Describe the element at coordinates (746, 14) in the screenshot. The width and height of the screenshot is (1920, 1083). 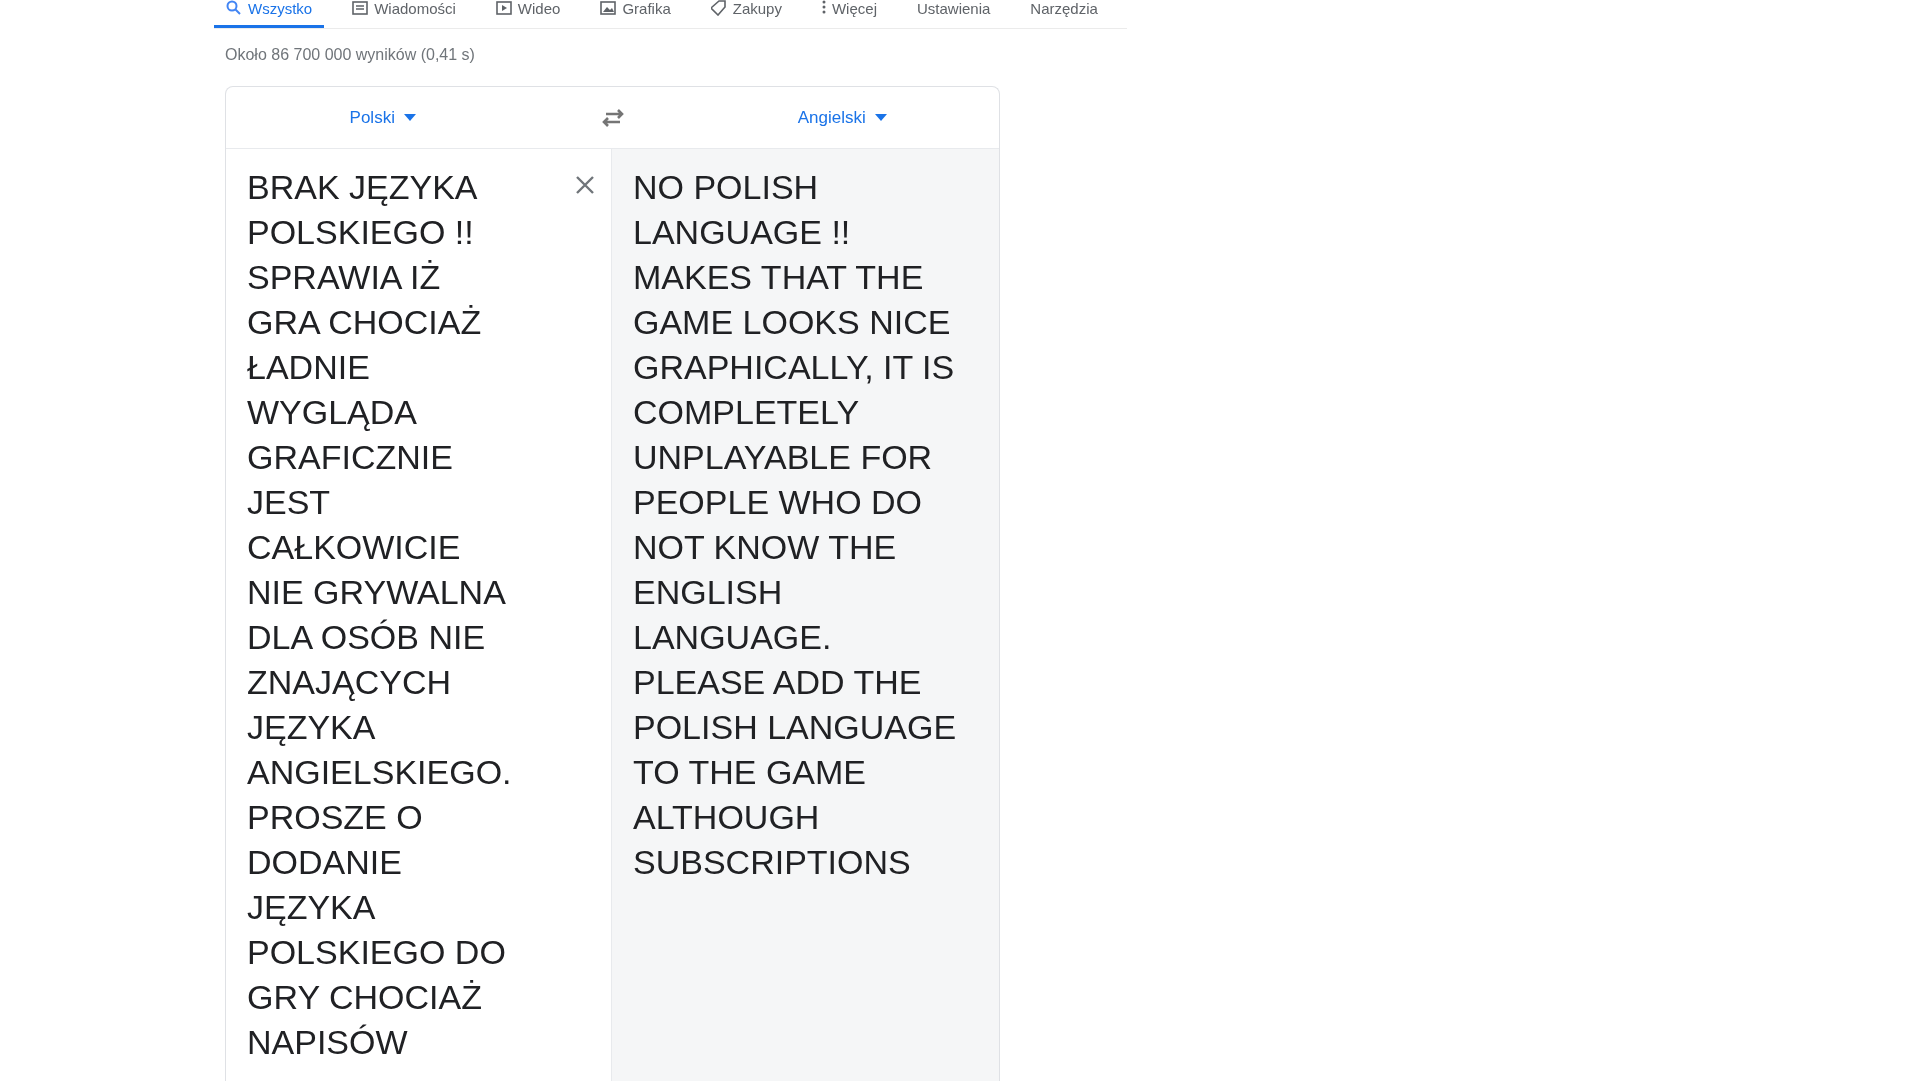
I see `nav-tab: Zakupy` at that location.